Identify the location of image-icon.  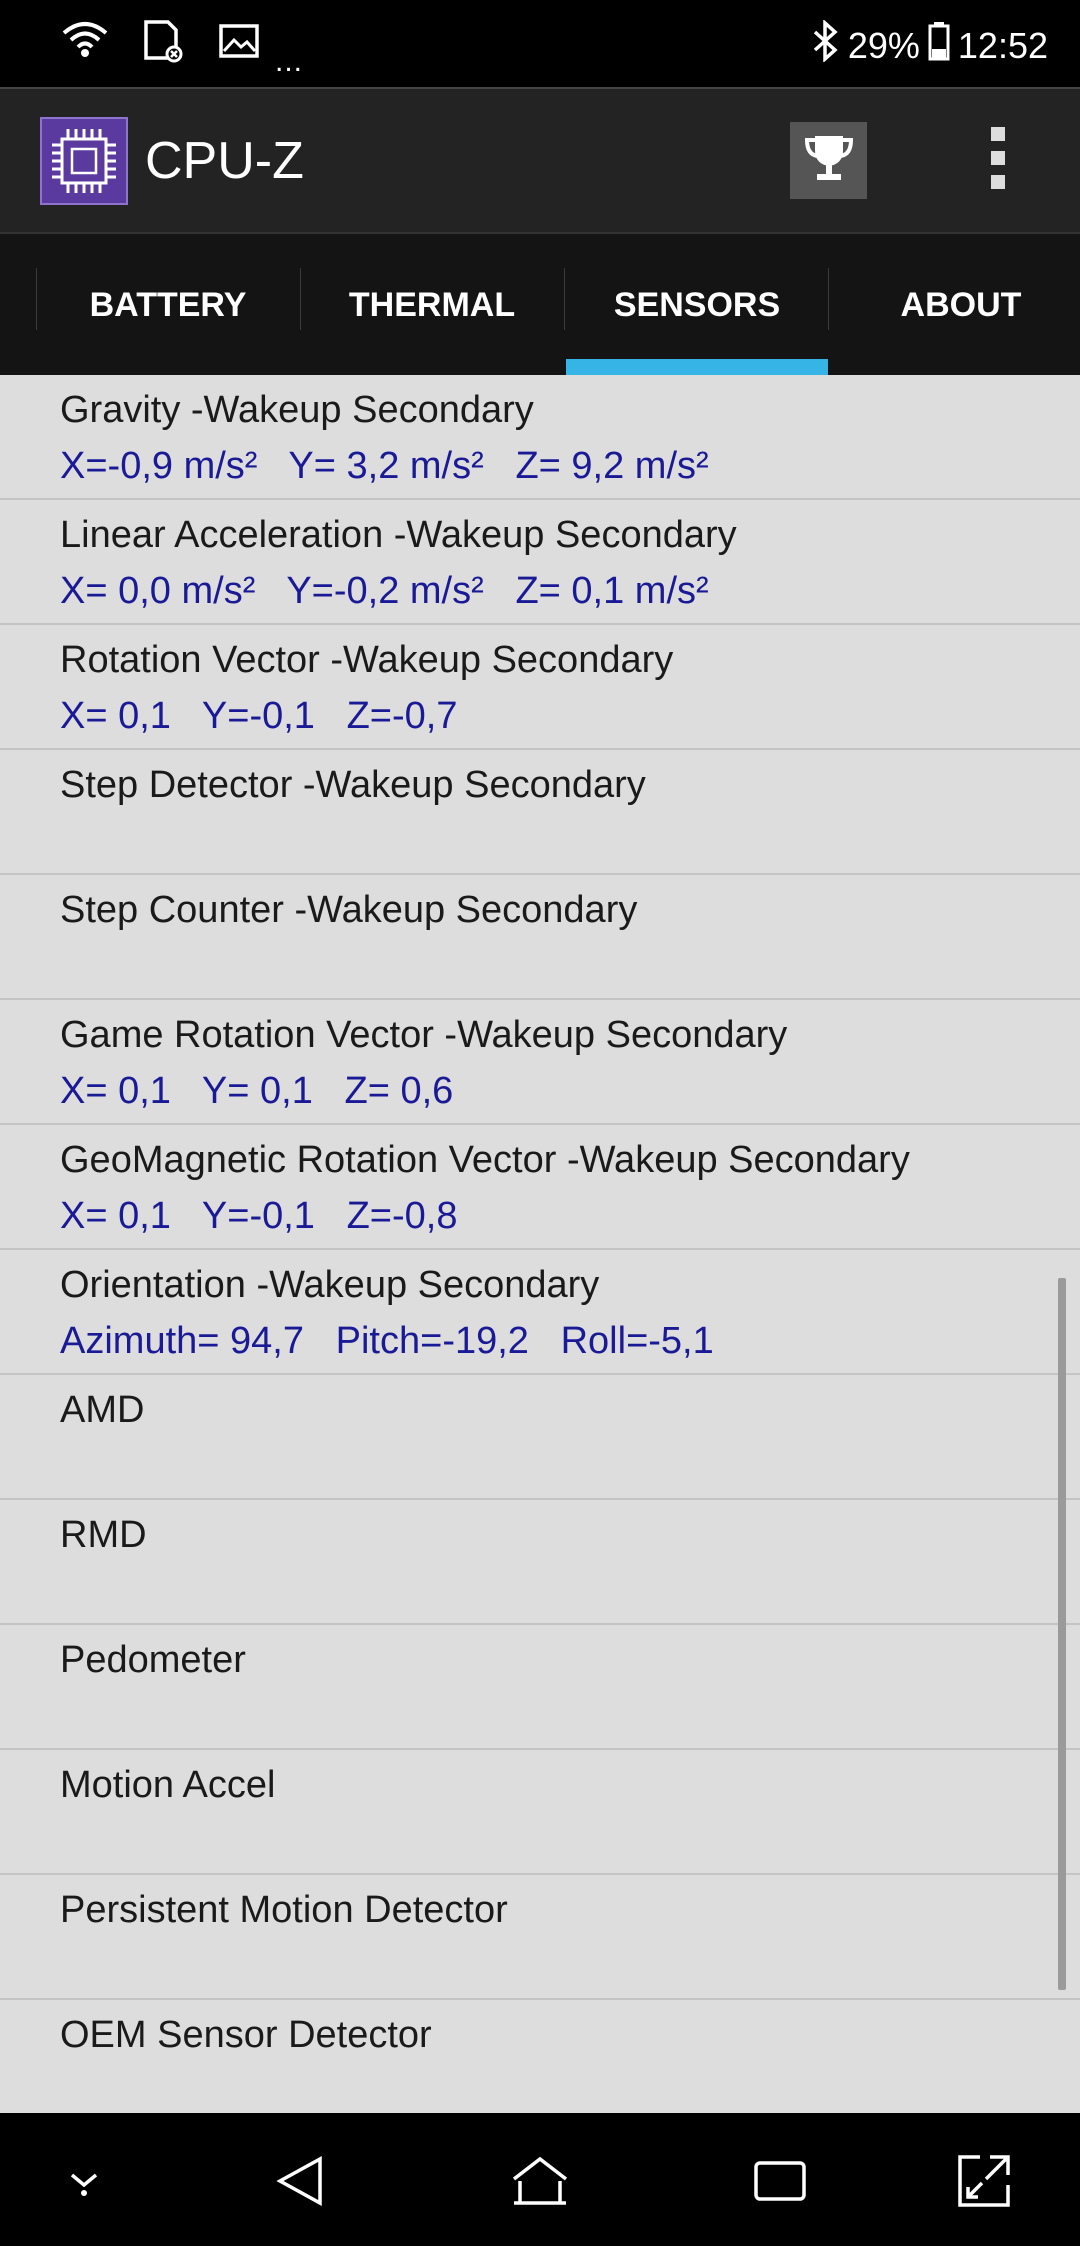
(239, 43).